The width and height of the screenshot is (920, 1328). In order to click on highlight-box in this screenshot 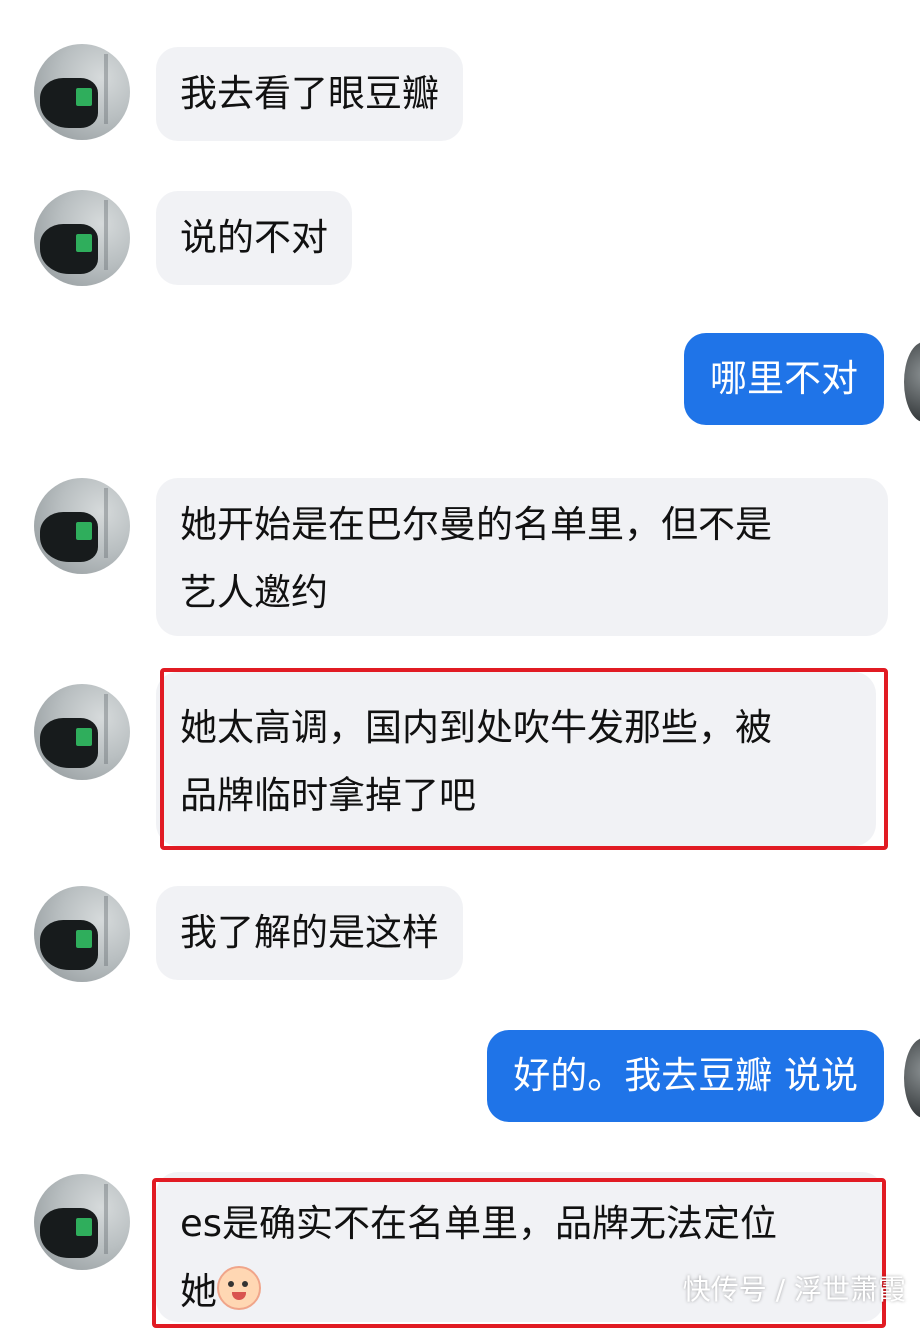, I will do `click(524, 759)`.